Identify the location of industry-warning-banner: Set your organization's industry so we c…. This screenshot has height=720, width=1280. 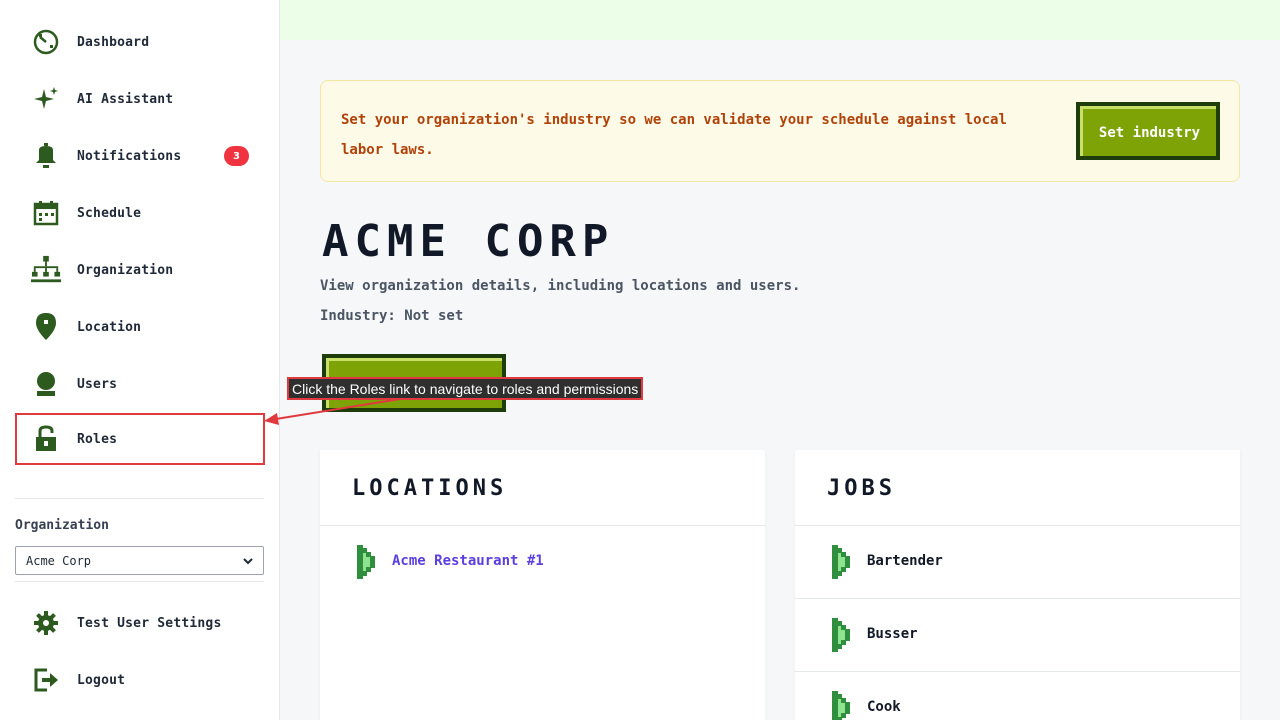
(780, 131).